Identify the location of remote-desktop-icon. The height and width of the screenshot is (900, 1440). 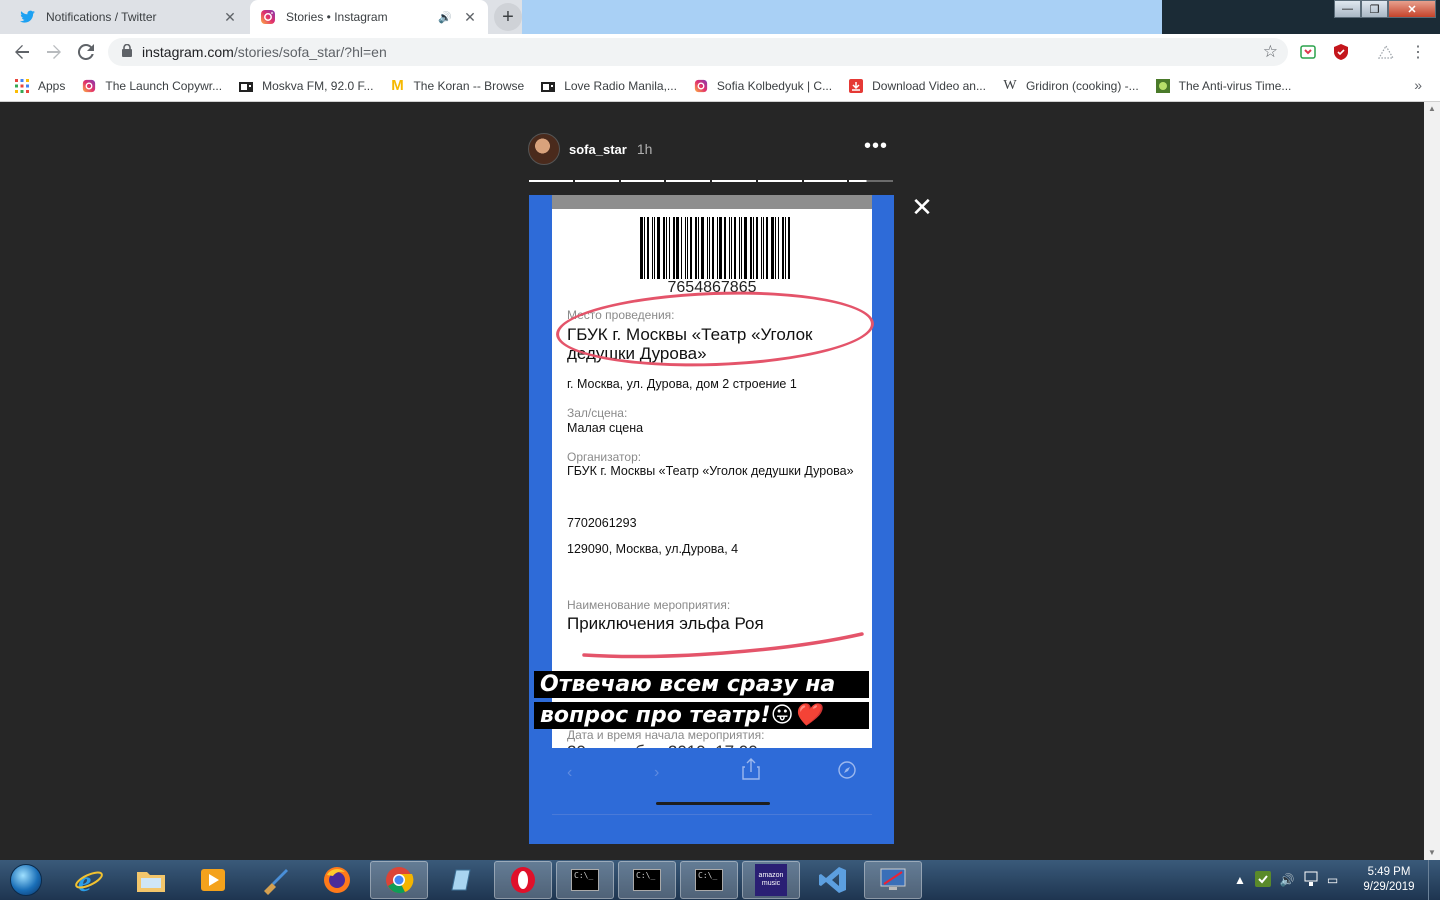
(893, 880).